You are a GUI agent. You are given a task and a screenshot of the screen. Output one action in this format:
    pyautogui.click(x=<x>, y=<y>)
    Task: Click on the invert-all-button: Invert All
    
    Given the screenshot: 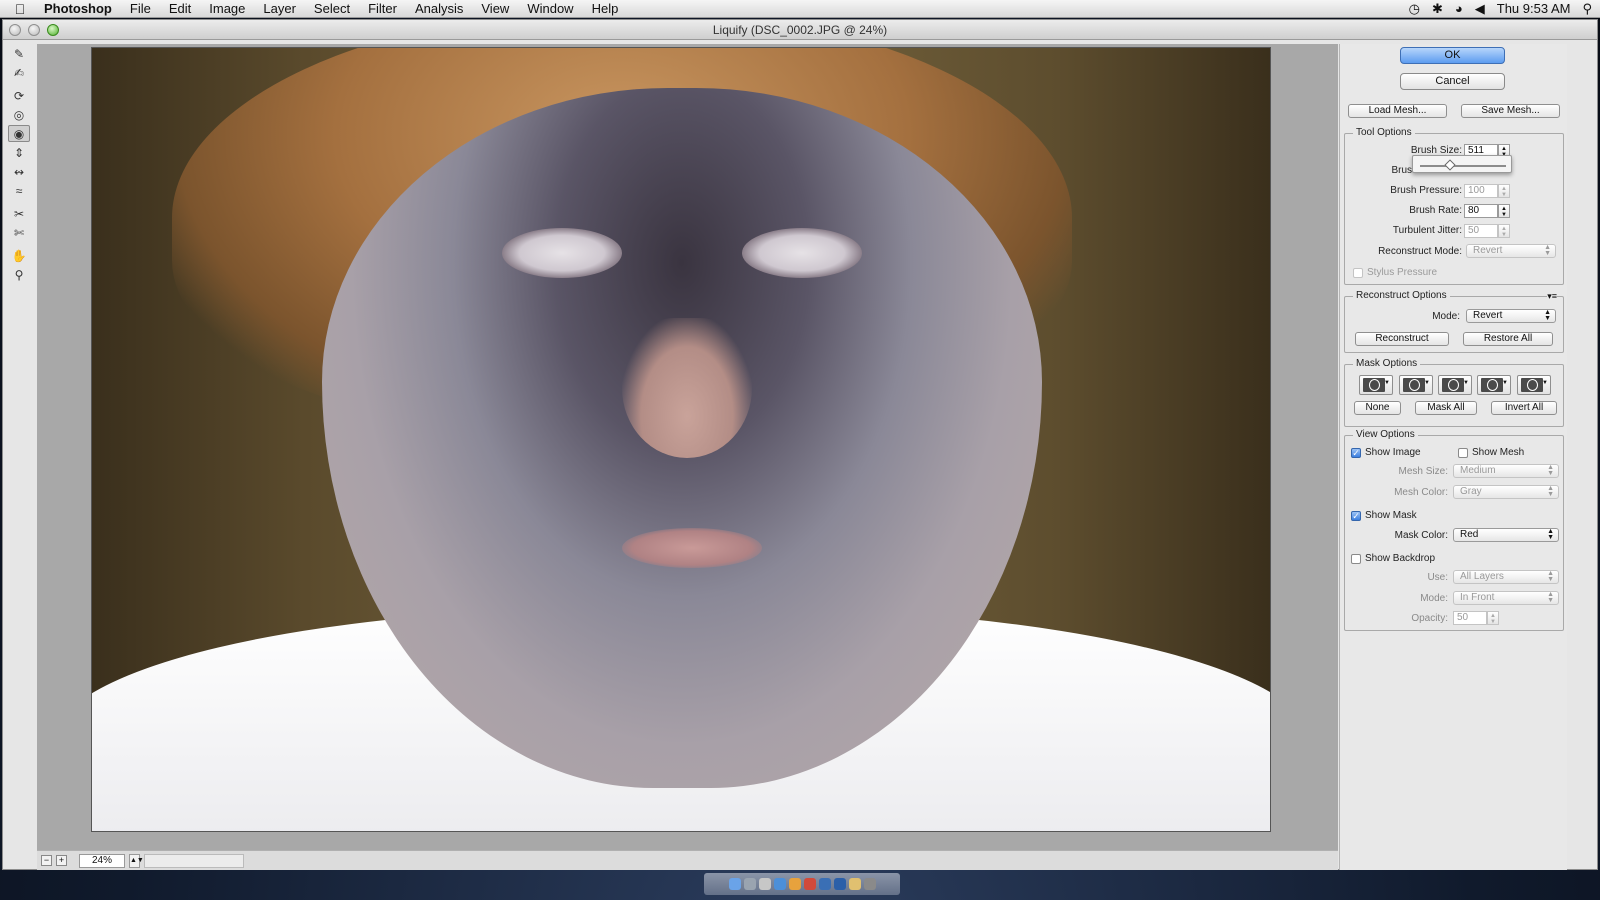 What is the action you would take?
    pyautogui.click(x=1524, y=408)
    